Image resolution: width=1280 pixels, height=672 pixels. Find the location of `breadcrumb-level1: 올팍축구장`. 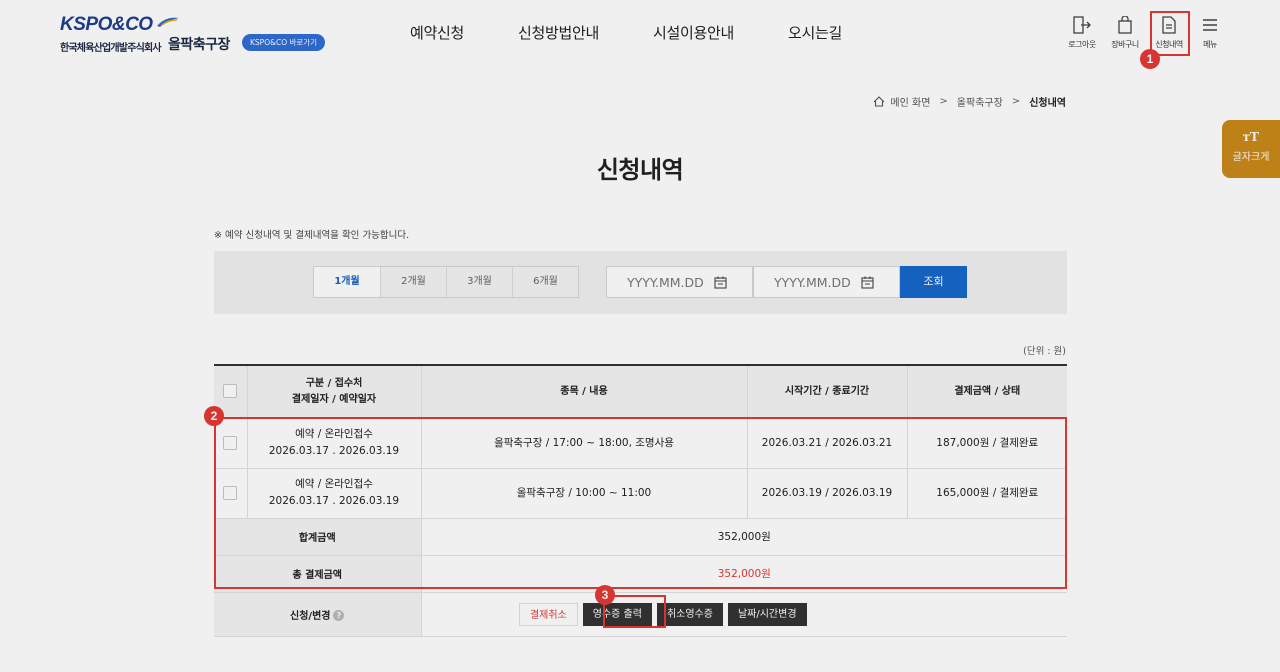

breadcrumb-level1: 올팍축구장 is located at coordinates (980, 101).